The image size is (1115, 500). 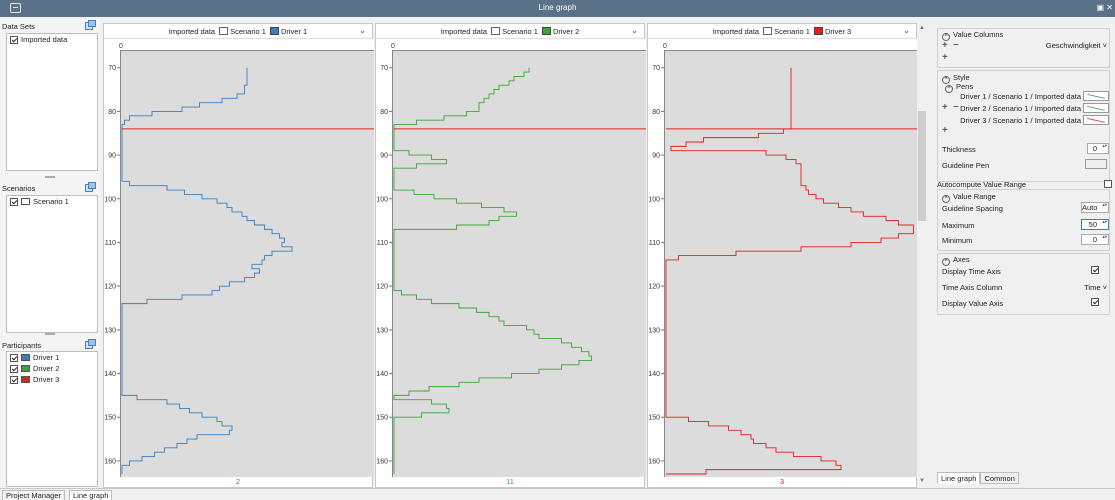 I want to click on chart-driver-label: Driver 3, so click(x=838, y=31).